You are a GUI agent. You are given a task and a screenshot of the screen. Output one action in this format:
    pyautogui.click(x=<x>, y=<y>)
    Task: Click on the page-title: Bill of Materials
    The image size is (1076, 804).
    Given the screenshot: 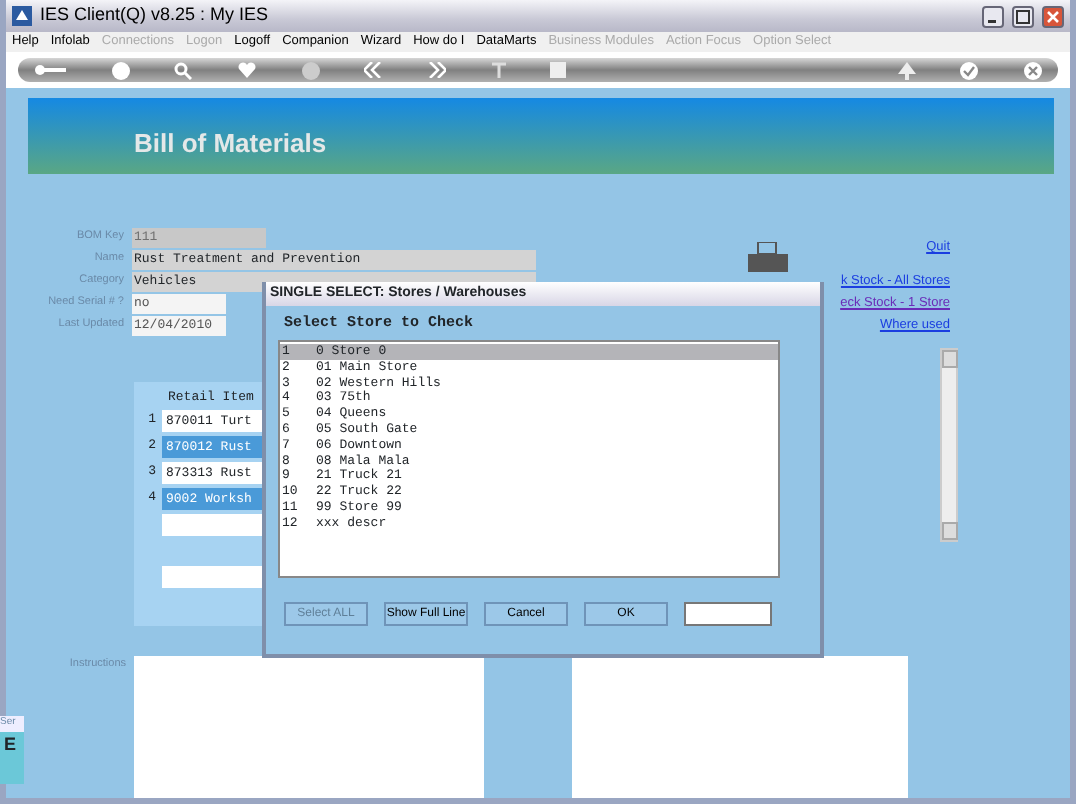 What is the action you would take?
    pyautogui.click(x=230, y=144)
    